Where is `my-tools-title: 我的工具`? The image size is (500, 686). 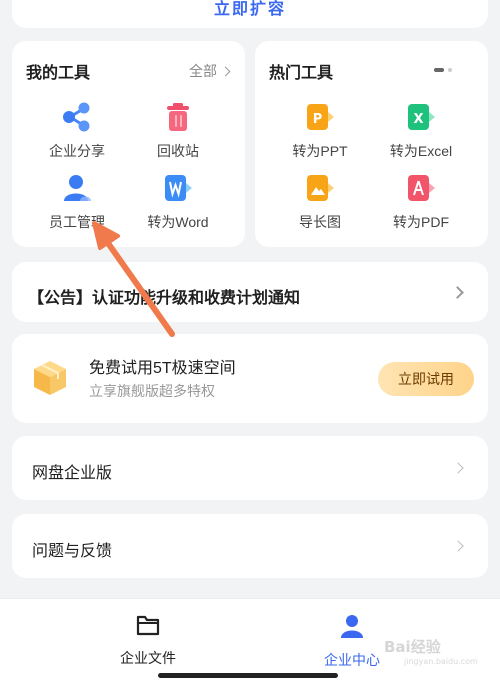 my-tools-title: 我的工具 is located at coordinates (58, 73).